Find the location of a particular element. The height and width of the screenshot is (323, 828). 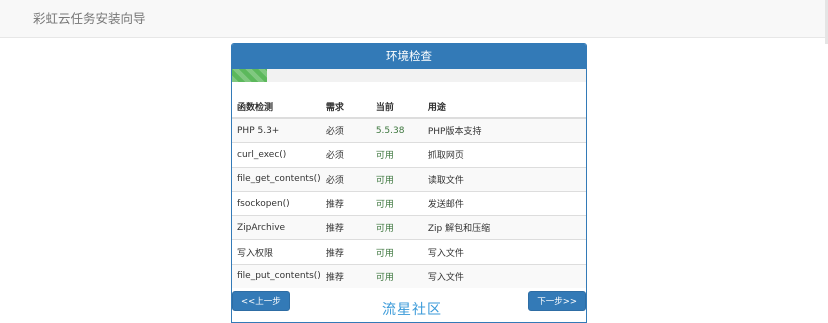

column-header-requirement: 需求 is located at coordinates (345, 107).